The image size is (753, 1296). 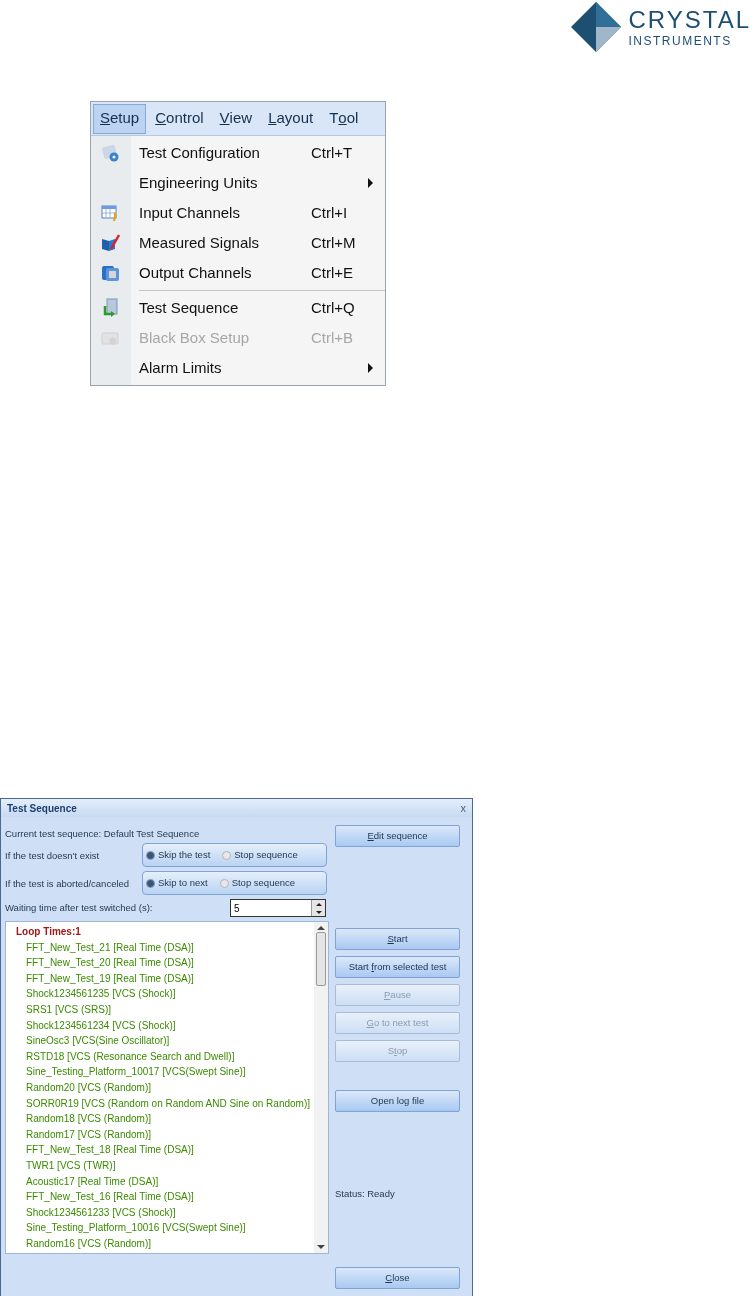 What do you see at coordinates (258, 308) in the screenshot?
I see `menu-item: Test Sequence Ctrl+Q` at bounding box center [258, 308].